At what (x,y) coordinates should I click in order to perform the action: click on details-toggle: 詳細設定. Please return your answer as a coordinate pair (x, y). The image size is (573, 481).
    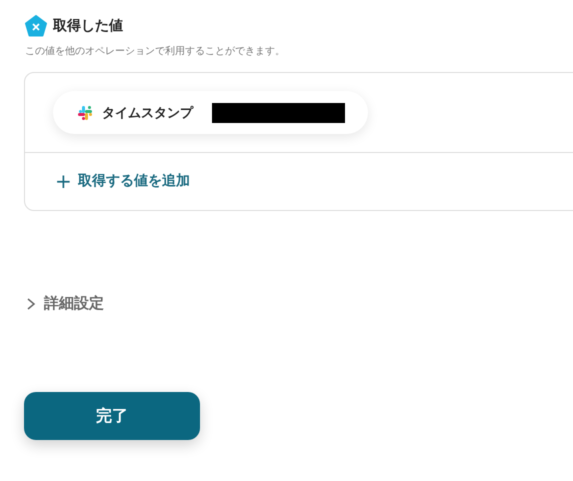
    Looking at the image, I should click on (65, 303).